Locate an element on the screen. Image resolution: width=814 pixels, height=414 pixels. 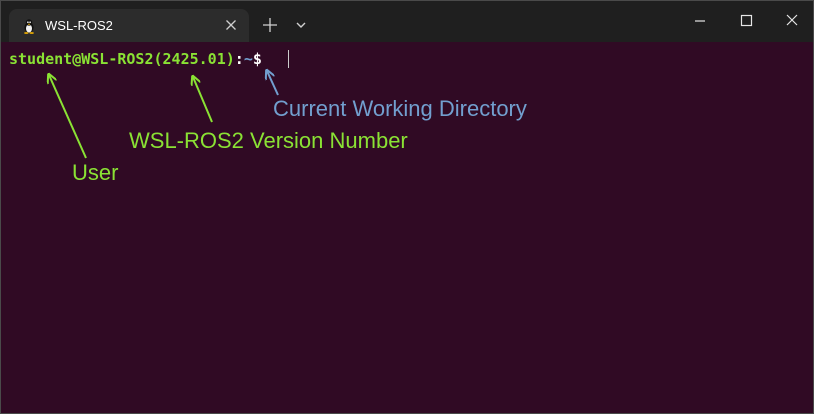
close-icon is located at coordinates (792, 21).